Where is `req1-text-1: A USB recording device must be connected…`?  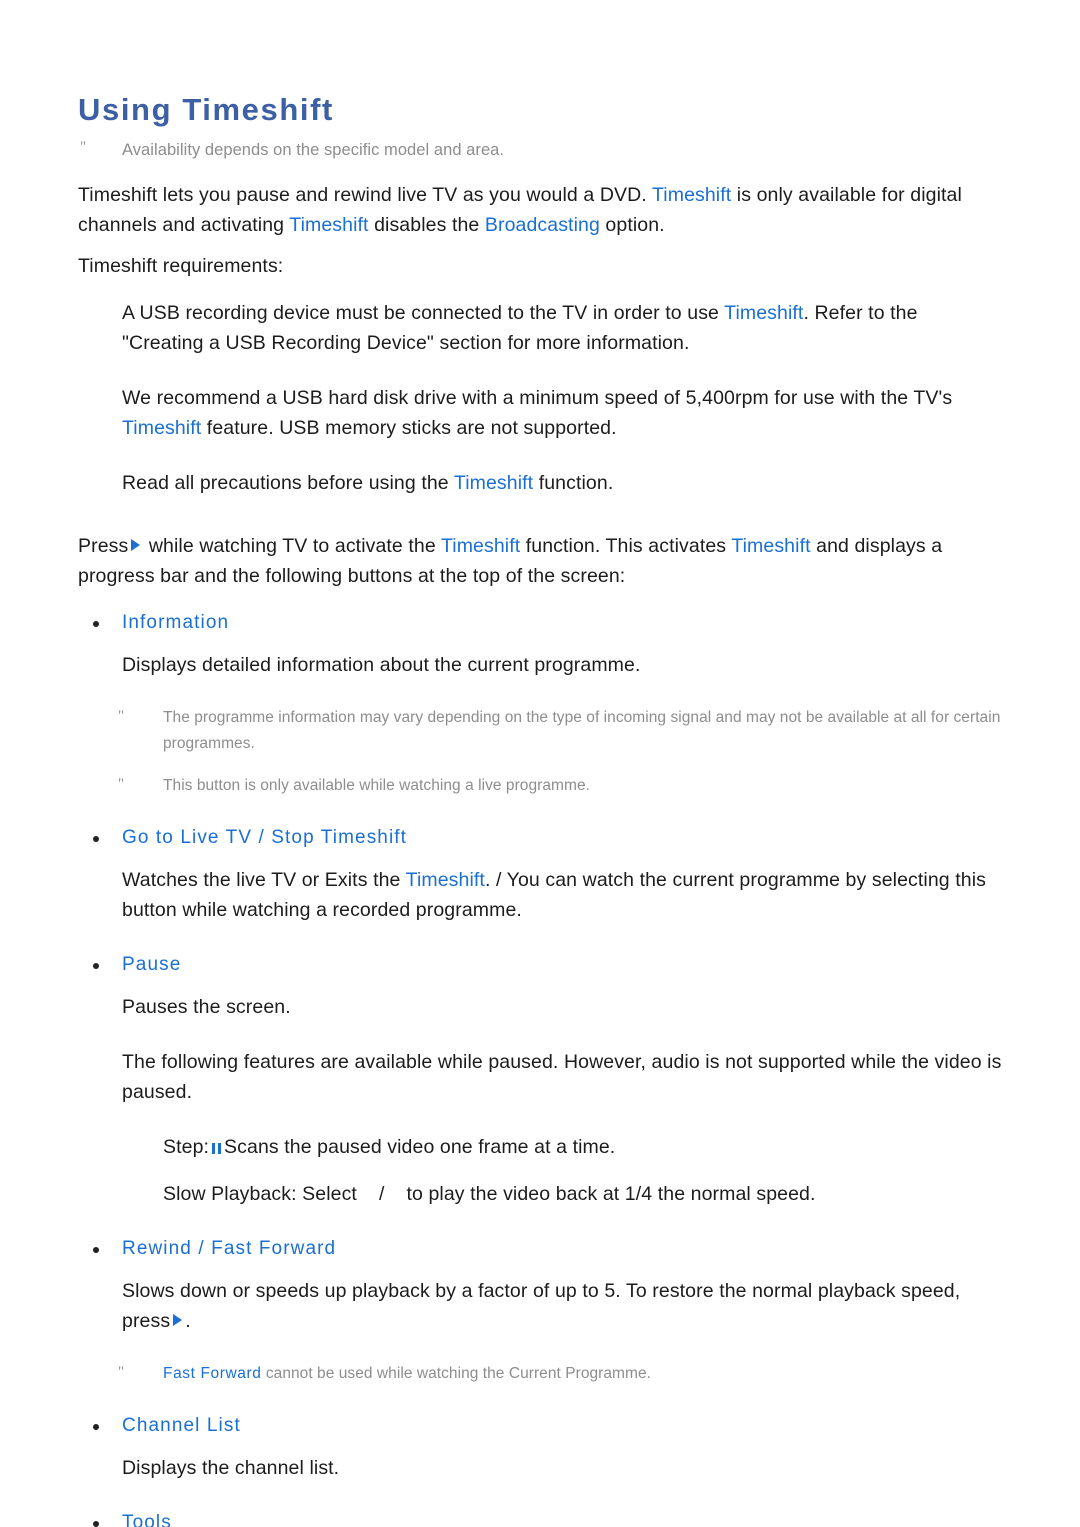
req1-text-1: A USB recording device must be connected… is located at coordinates (423, 313).